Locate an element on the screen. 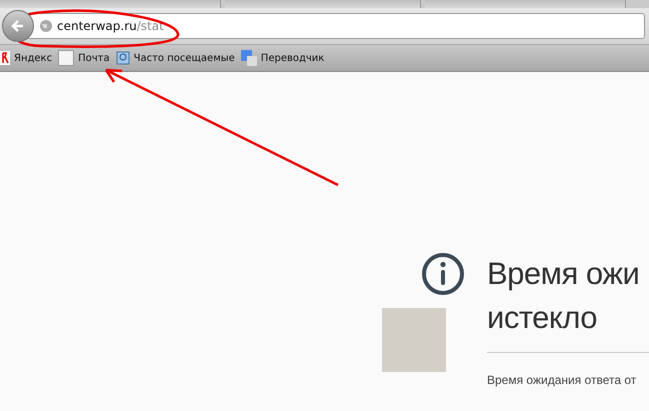 The width and height of the screenshot is (649, 411). back-arrow-icon is located at coordinates (18, 26).